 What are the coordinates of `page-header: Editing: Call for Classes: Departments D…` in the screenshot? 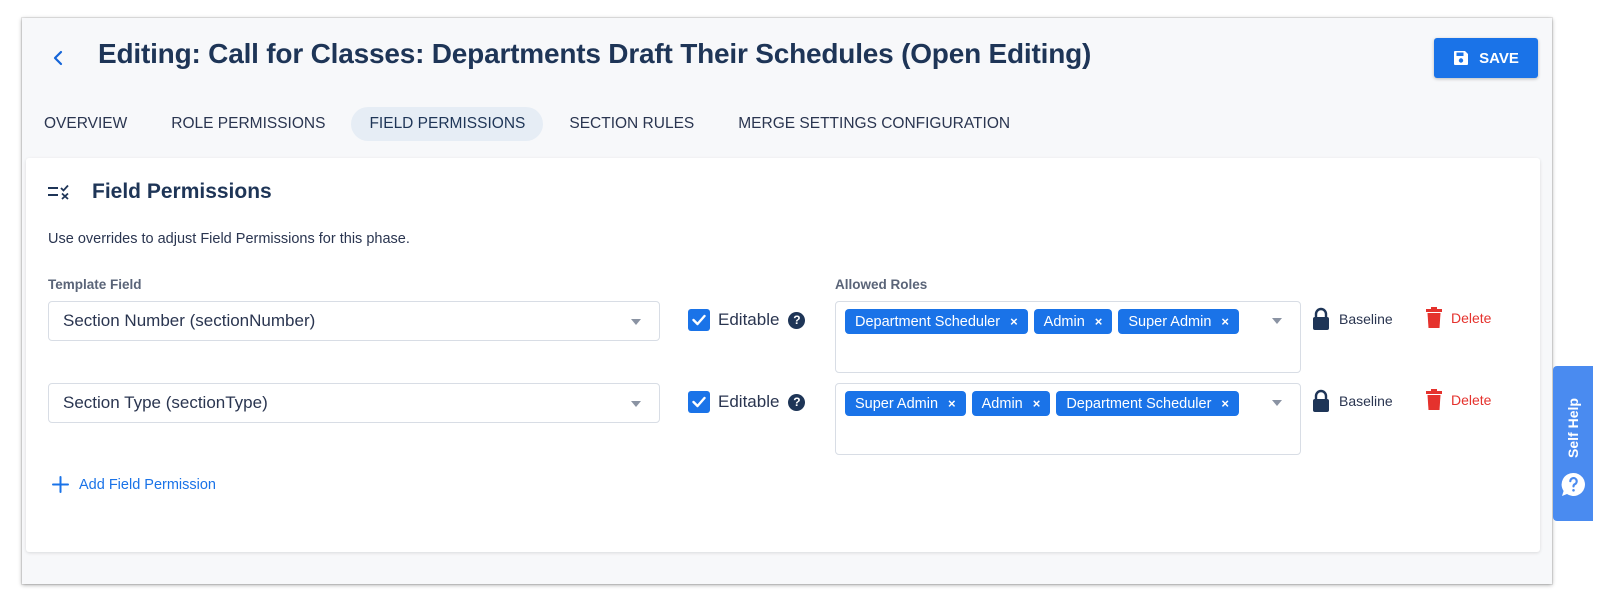 It's located at (787, 61).